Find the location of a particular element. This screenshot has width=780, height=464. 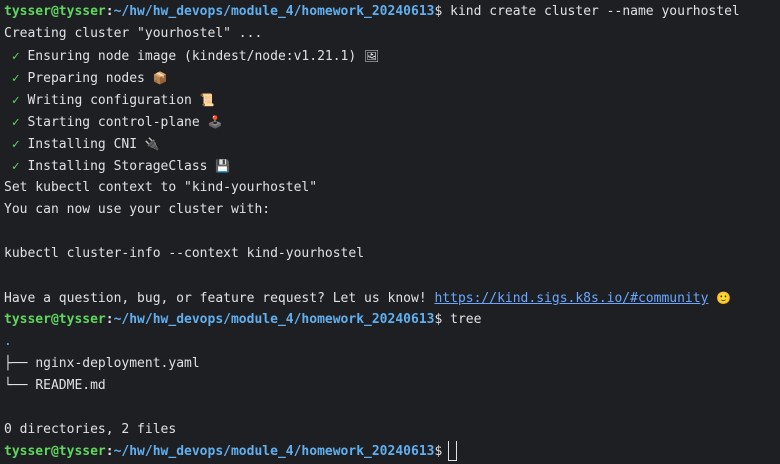

tree-entry: ├── nginx-deployment.yaml is located at coordinates (392, 364).